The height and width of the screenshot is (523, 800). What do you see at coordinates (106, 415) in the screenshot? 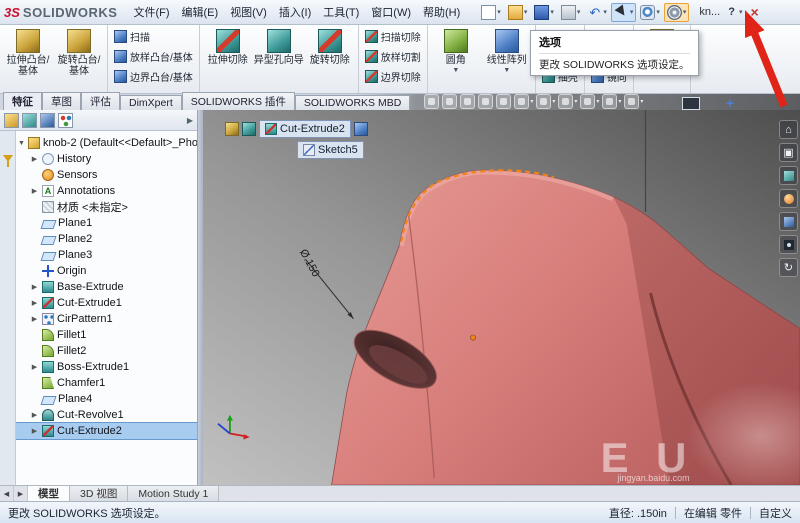
I see `tree-item: ▶ Cut-Revolve1` at bounding box center [106, 415].